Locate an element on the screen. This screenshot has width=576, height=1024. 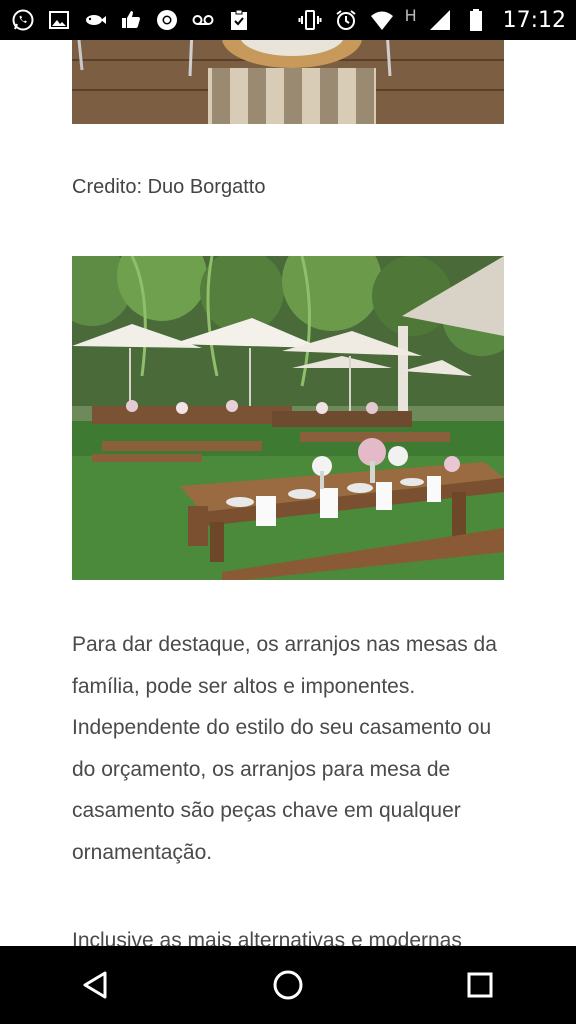
navigation-bar is located at coordinates (288, 985).